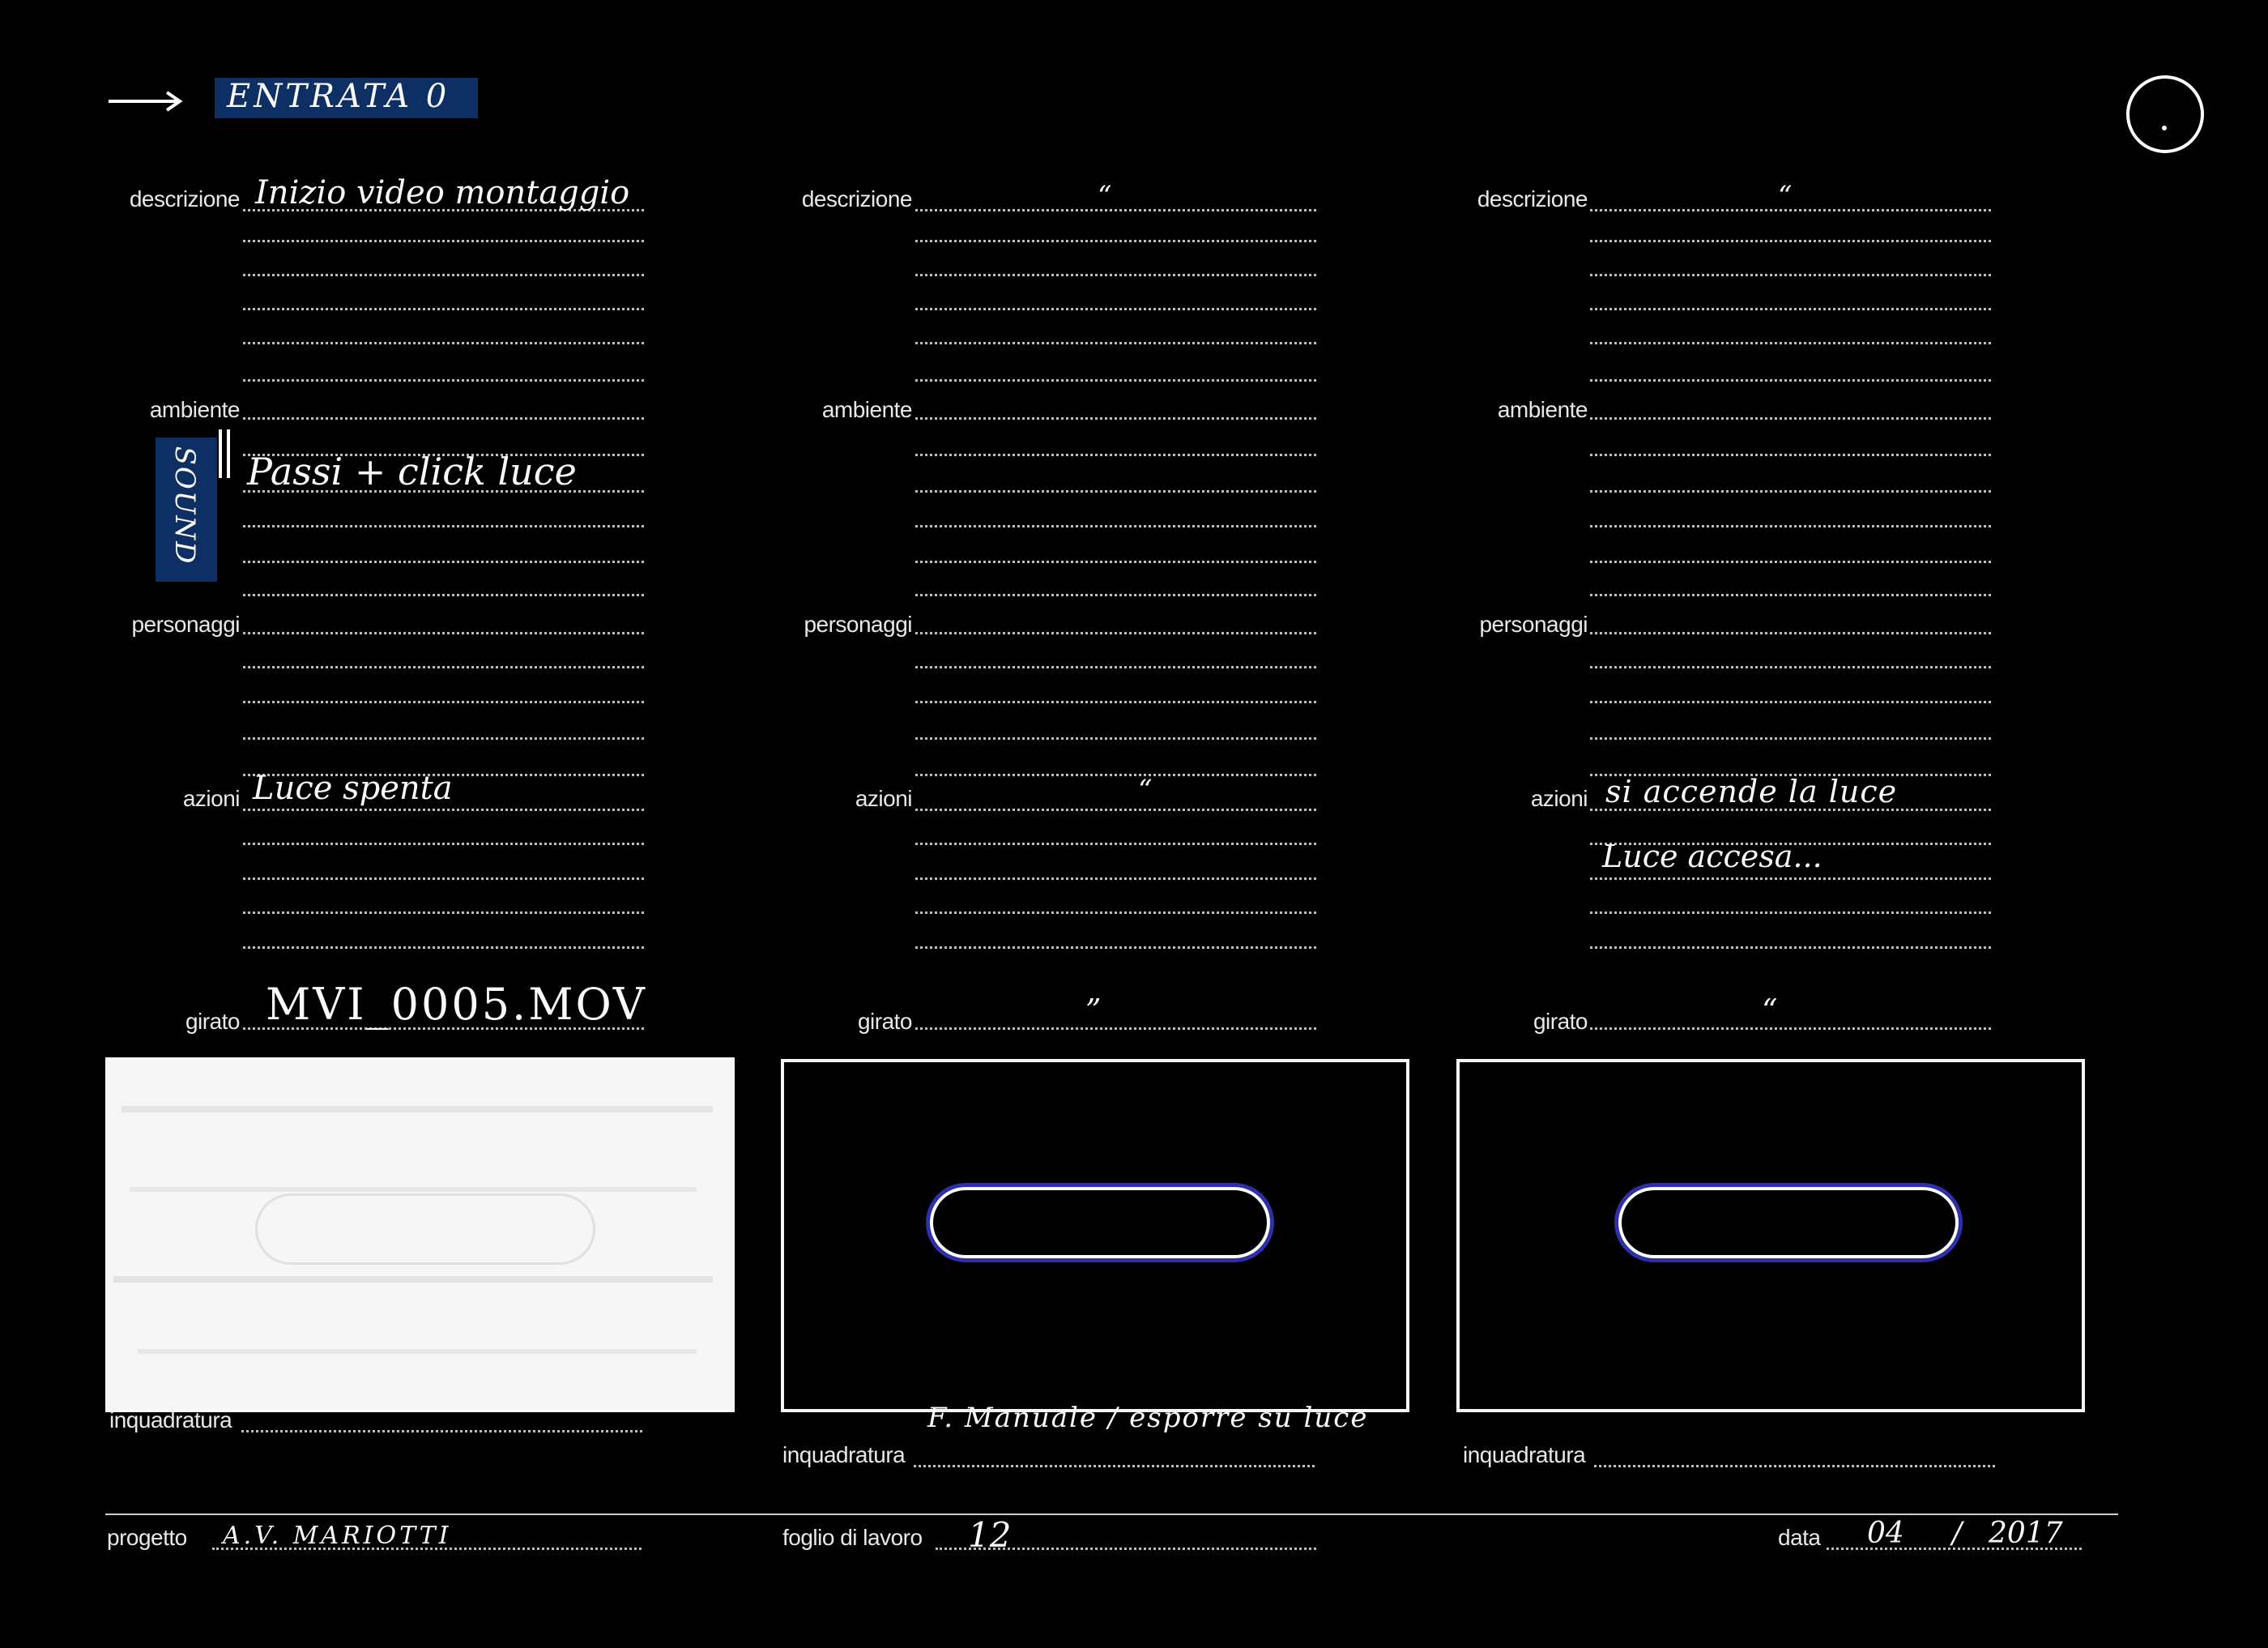 This screenshot has height=1648, width=2268. Describe the element at coordinates (1111, 1515) in the screenshot. I see `footer-rule` at that location.